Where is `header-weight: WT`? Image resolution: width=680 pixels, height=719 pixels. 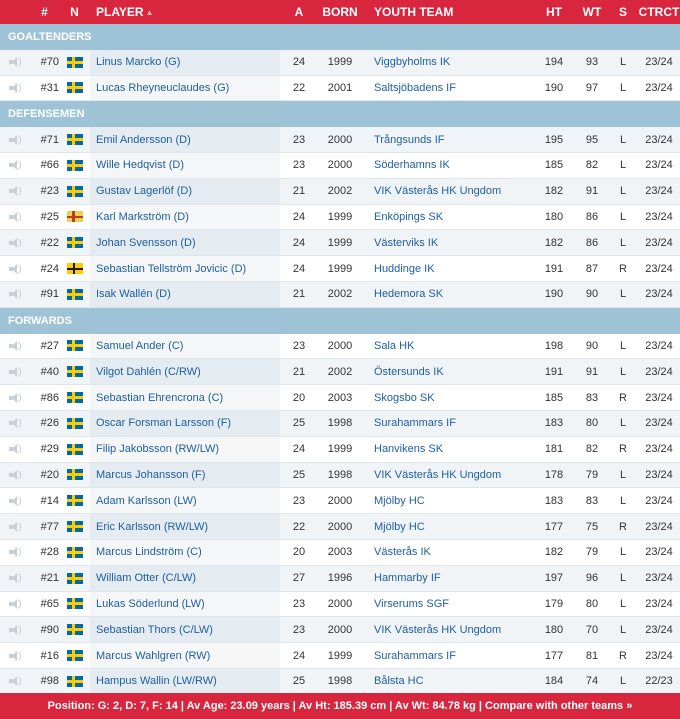
header-weight: WT is located at coordinates (592, 12).